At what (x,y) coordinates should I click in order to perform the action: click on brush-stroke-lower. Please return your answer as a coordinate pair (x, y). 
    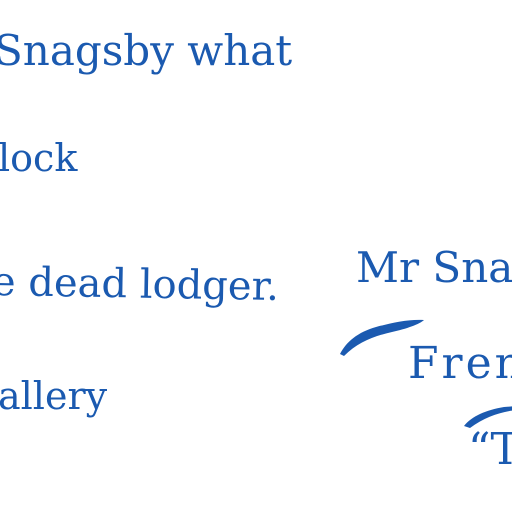
    Looking at the image, I should click on (488, 417).